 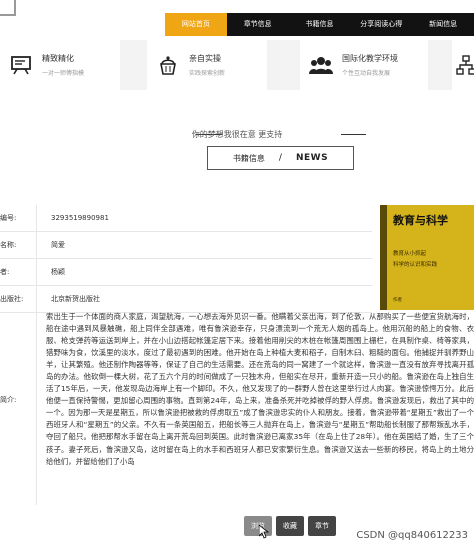 I want to click on network-icon, so click(x=465, y=65).